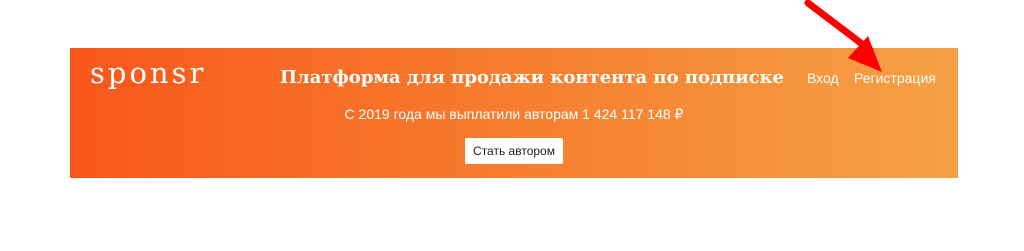 This screenshot has height=251, width=1024. I want to click on sponsr-logo: sponsr, so click(148, 73).